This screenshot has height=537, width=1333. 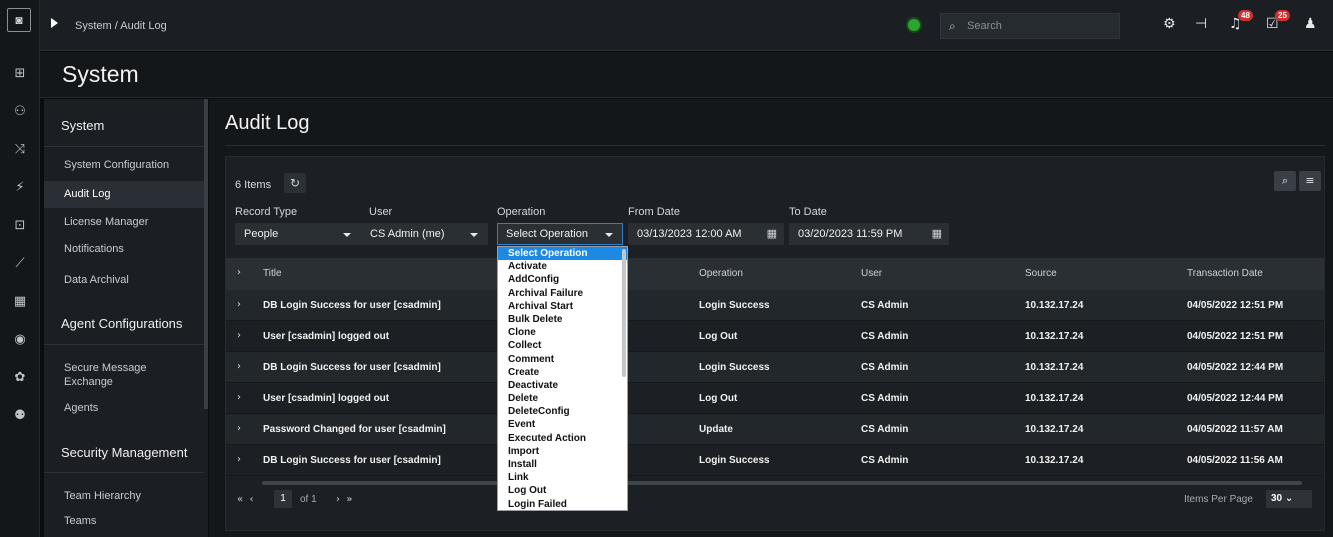 I want to click on column-operation: Operation, so click(x=721, y=273).